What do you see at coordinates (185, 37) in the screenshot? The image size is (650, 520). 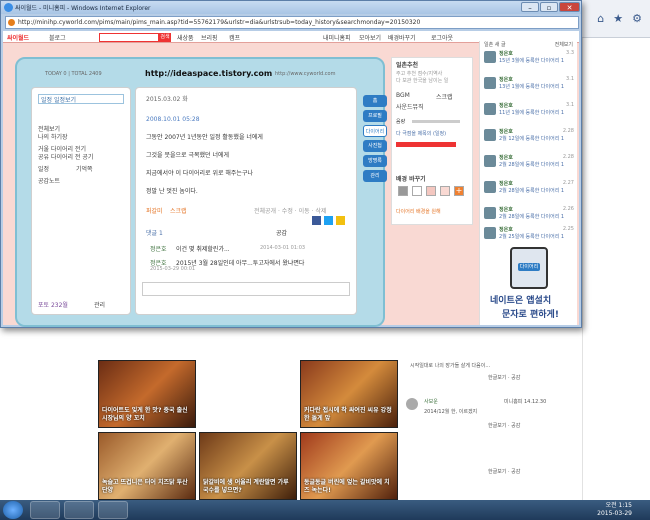 I see `nav-link: 새상품` at bounding box center [185, 37].